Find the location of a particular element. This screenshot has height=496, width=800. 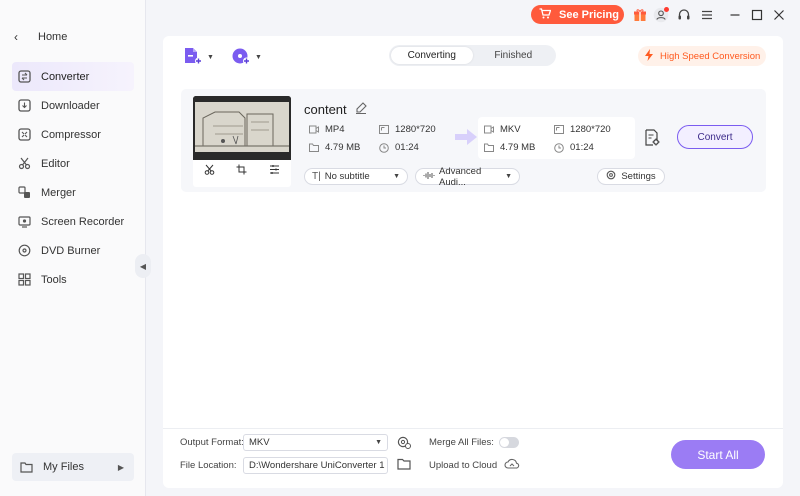

file-location-value: D:\Wondershare UniConverter 1 is located at coordinates (317, 465).